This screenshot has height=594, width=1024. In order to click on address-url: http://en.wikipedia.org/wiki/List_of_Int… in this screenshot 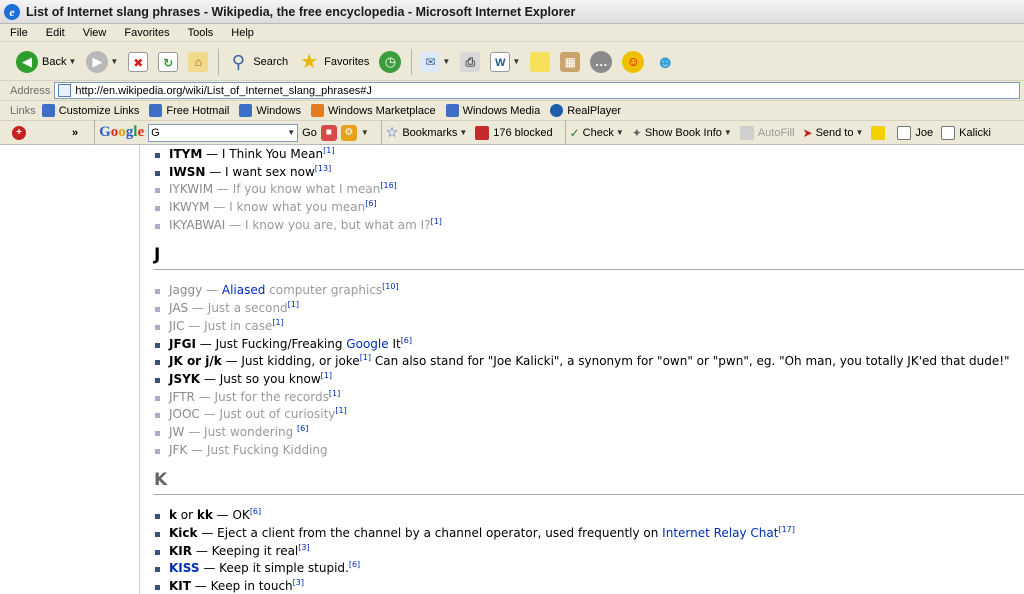, I will do `click(223, 90)`.